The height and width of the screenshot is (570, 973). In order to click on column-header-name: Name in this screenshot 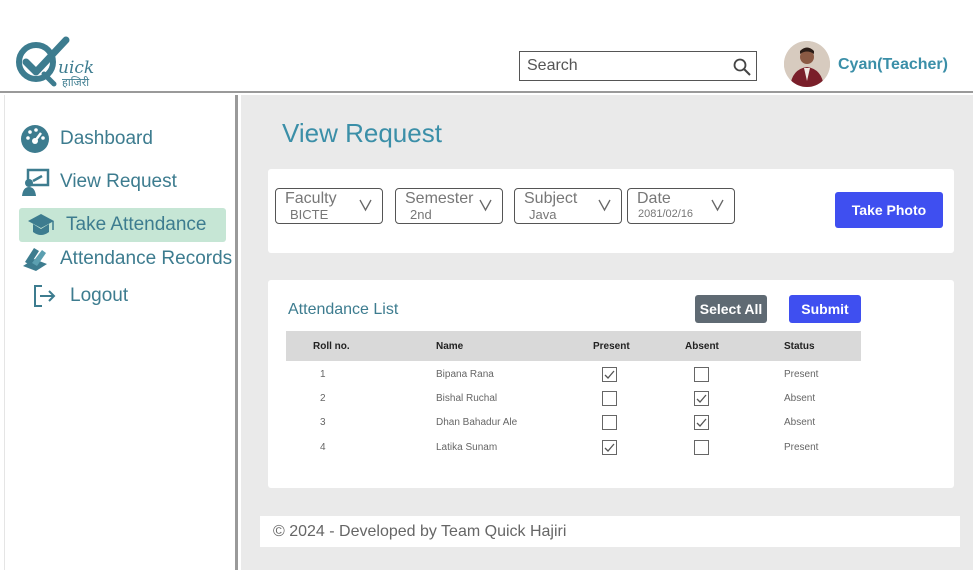, I will do `click(450, 346)`.